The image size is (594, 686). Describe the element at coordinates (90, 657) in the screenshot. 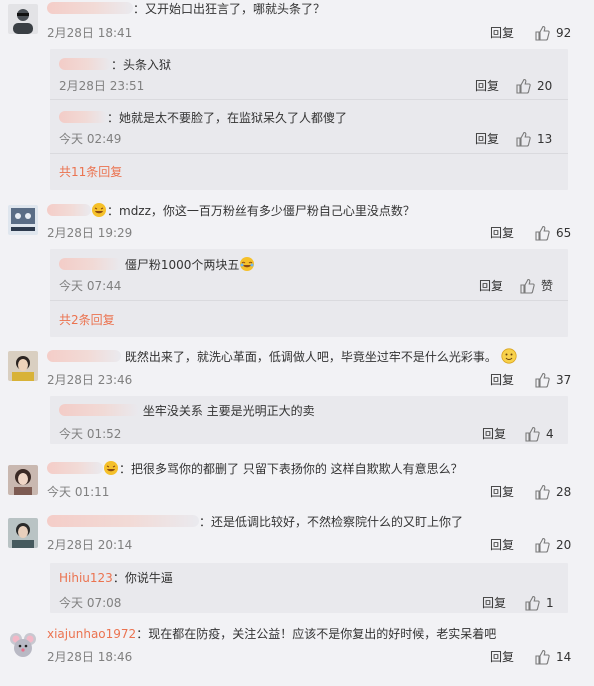

I see `comment-time: 2月28日 18:46` at that location.